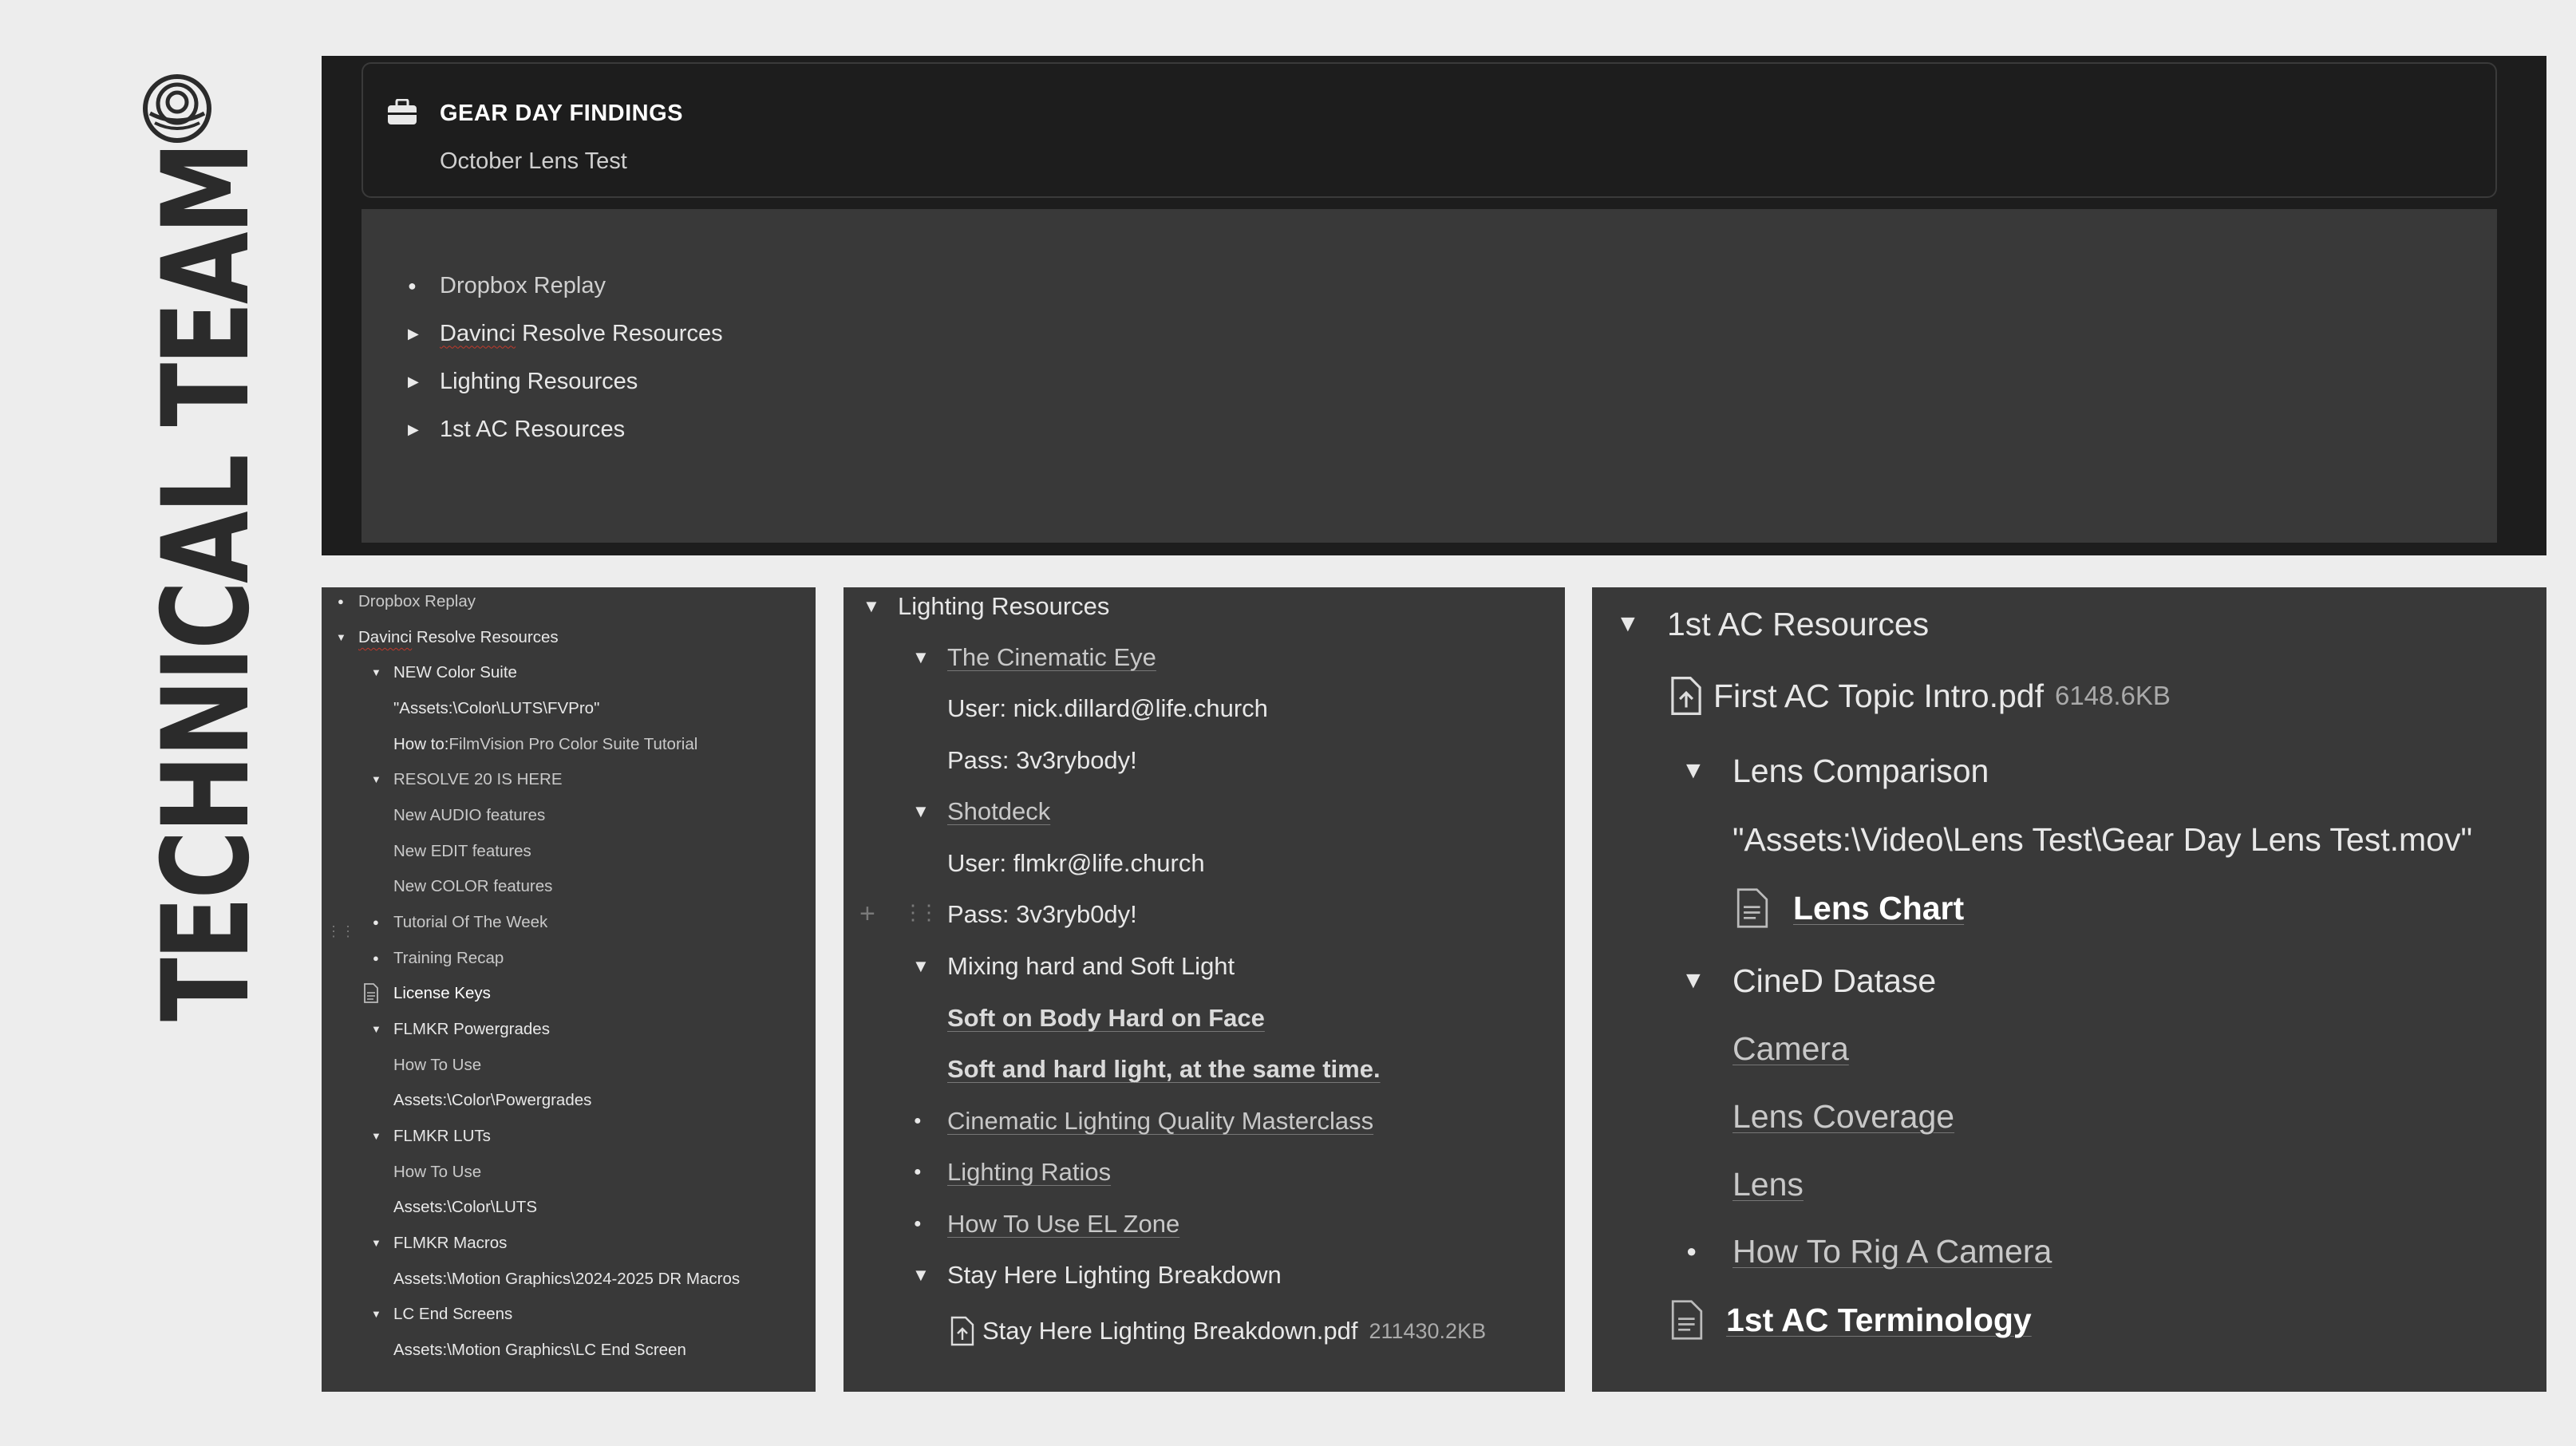 The image size is (2576, 1446). I want to click on link: FilmVision Pro Color Suite Tutorial, so click(573, 744).